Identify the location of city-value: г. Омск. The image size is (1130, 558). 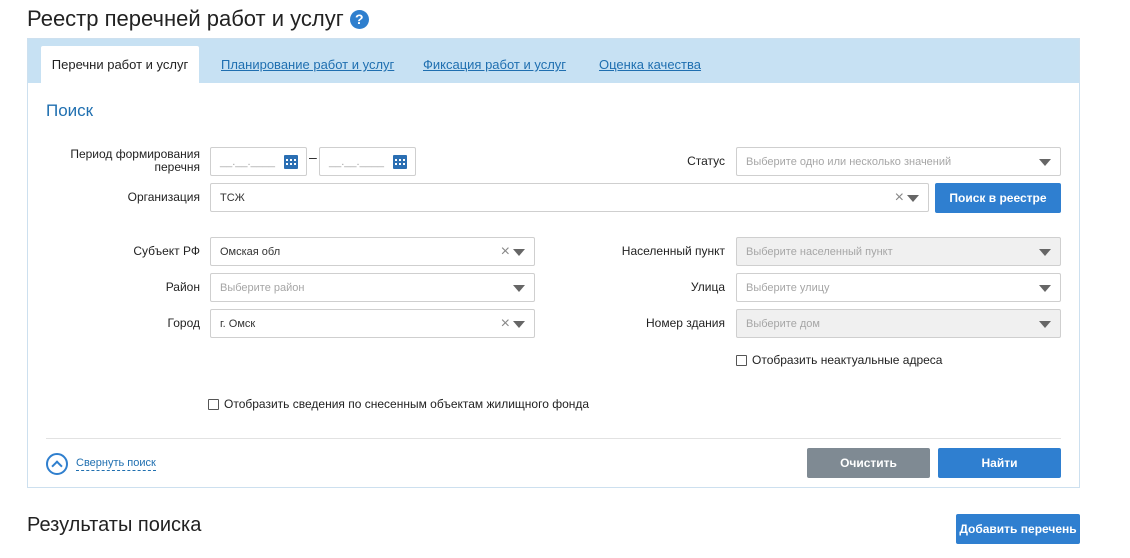
(238, 323).